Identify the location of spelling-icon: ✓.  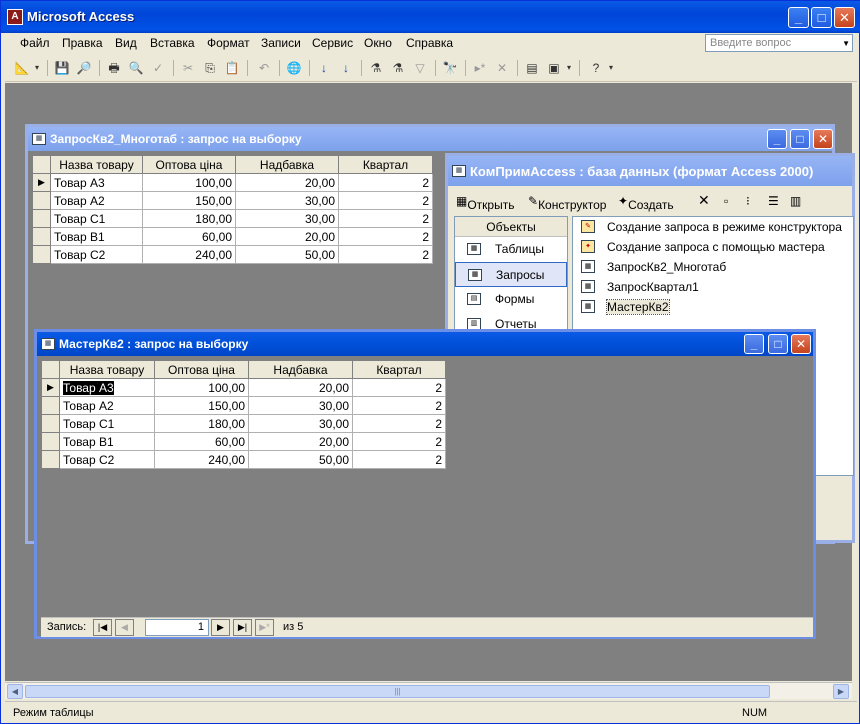
(158, 68).